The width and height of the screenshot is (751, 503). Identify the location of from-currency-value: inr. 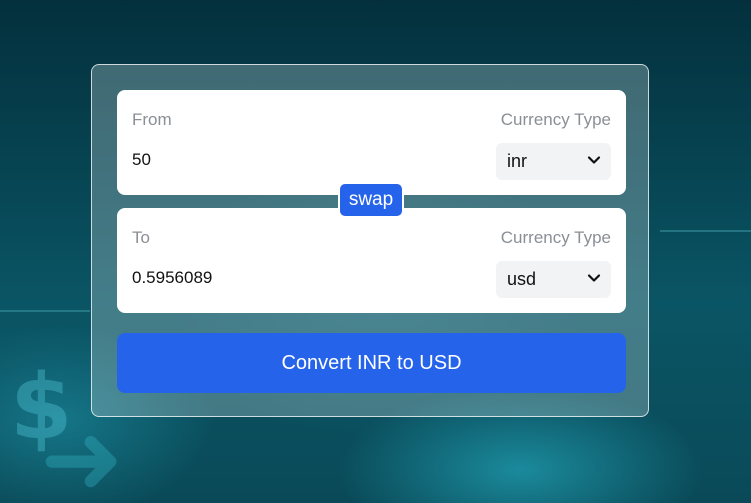
(517, 161).